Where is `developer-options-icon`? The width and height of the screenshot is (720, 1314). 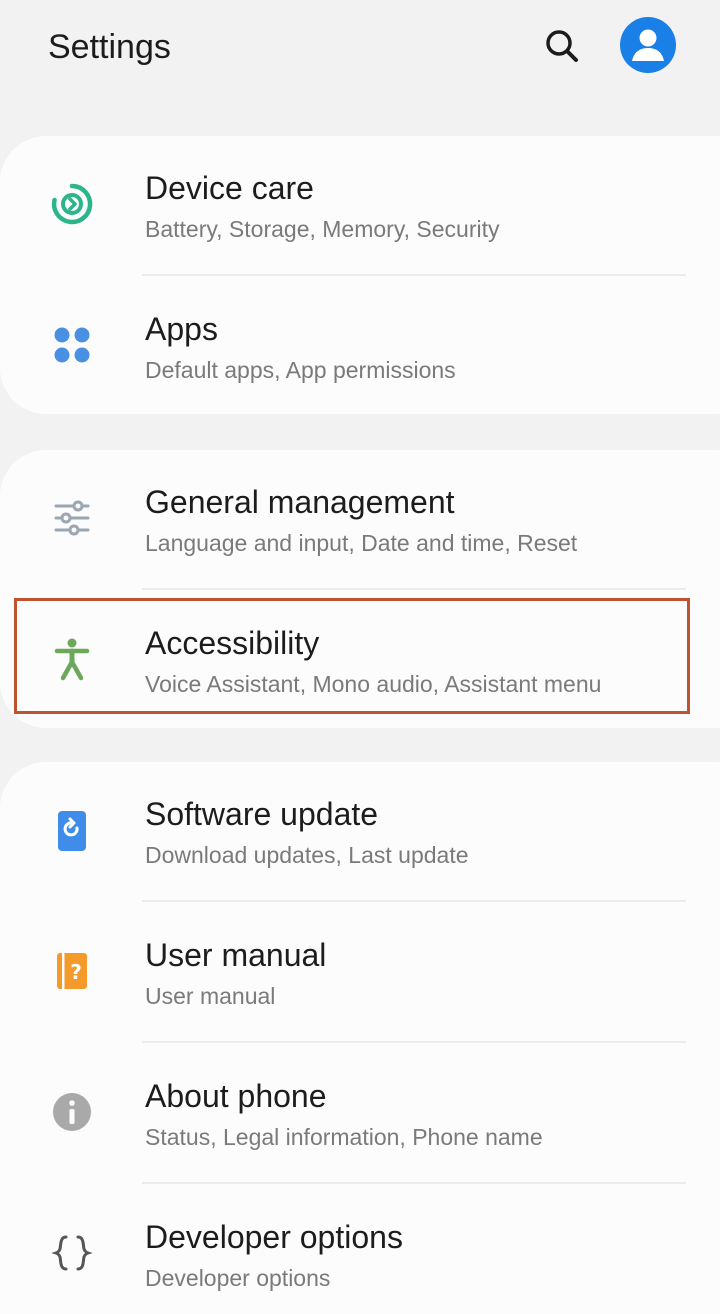 developer-options-icon is located at coordinates (72, 1253).